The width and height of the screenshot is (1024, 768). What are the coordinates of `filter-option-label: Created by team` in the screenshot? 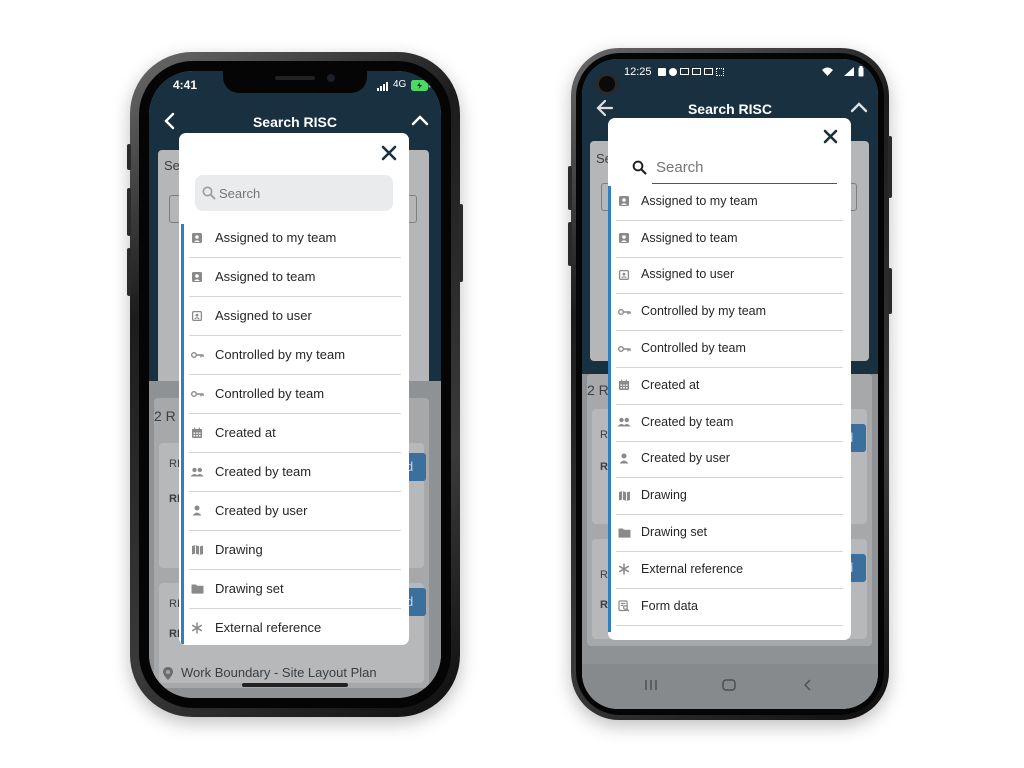 It's located at (263, 471).